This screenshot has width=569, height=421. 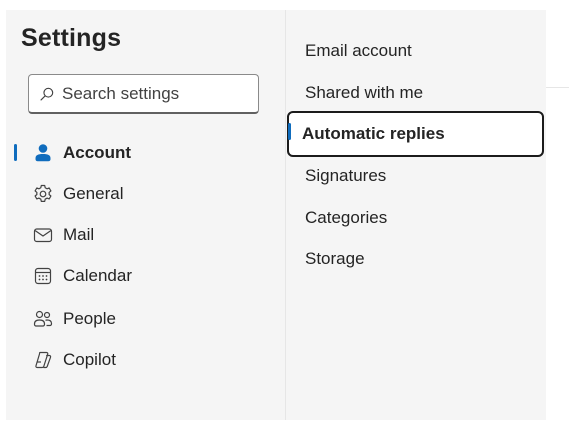 What do you see at coordinates (43, 153) in the screenshot?
I see `person-icon` at bounding box center [43, 153].